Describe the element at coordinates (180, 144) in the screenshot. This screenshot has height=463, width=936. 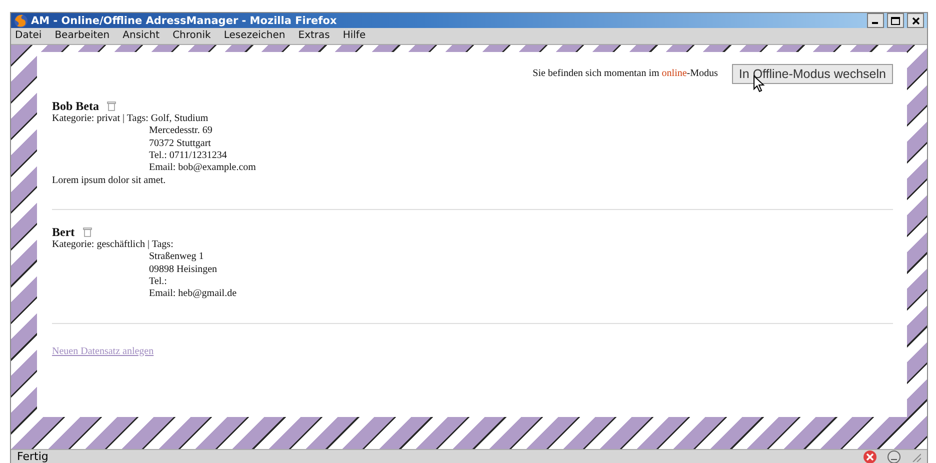
I see `contact-address-line: 70372 Stuttgart` at that location.